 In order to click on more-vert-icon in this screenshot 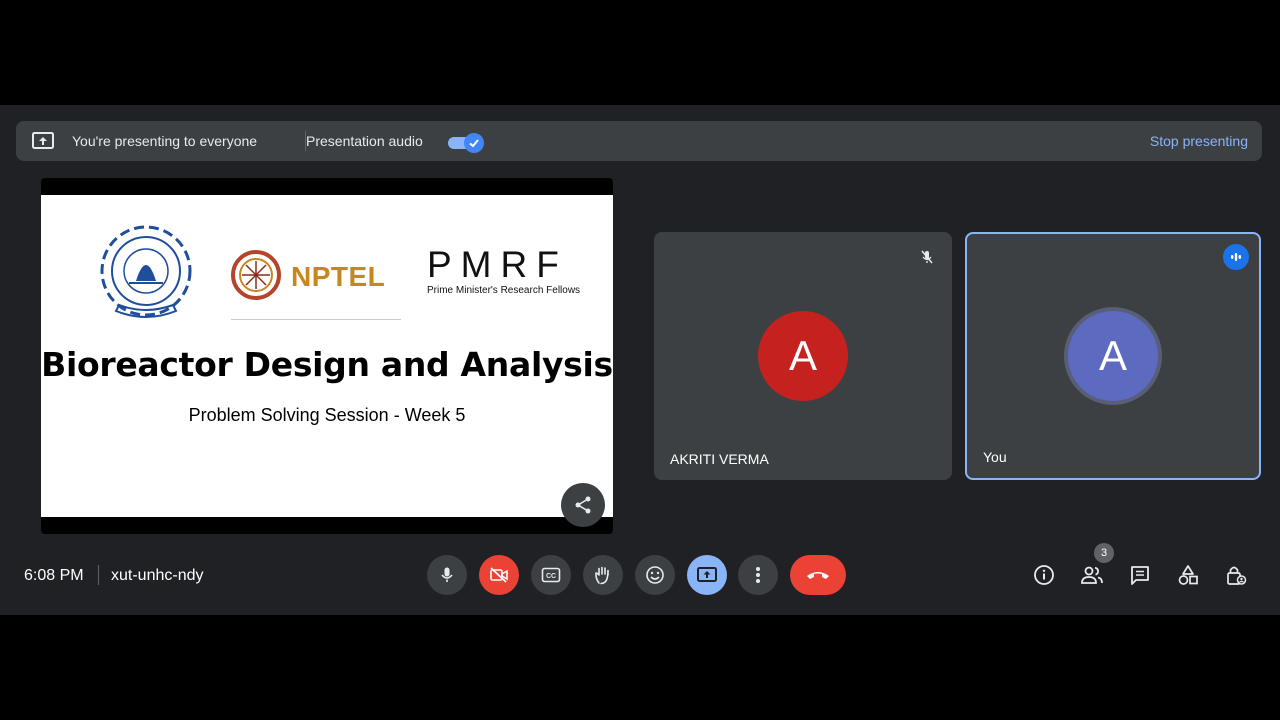, I will do `click(758, 575)`.